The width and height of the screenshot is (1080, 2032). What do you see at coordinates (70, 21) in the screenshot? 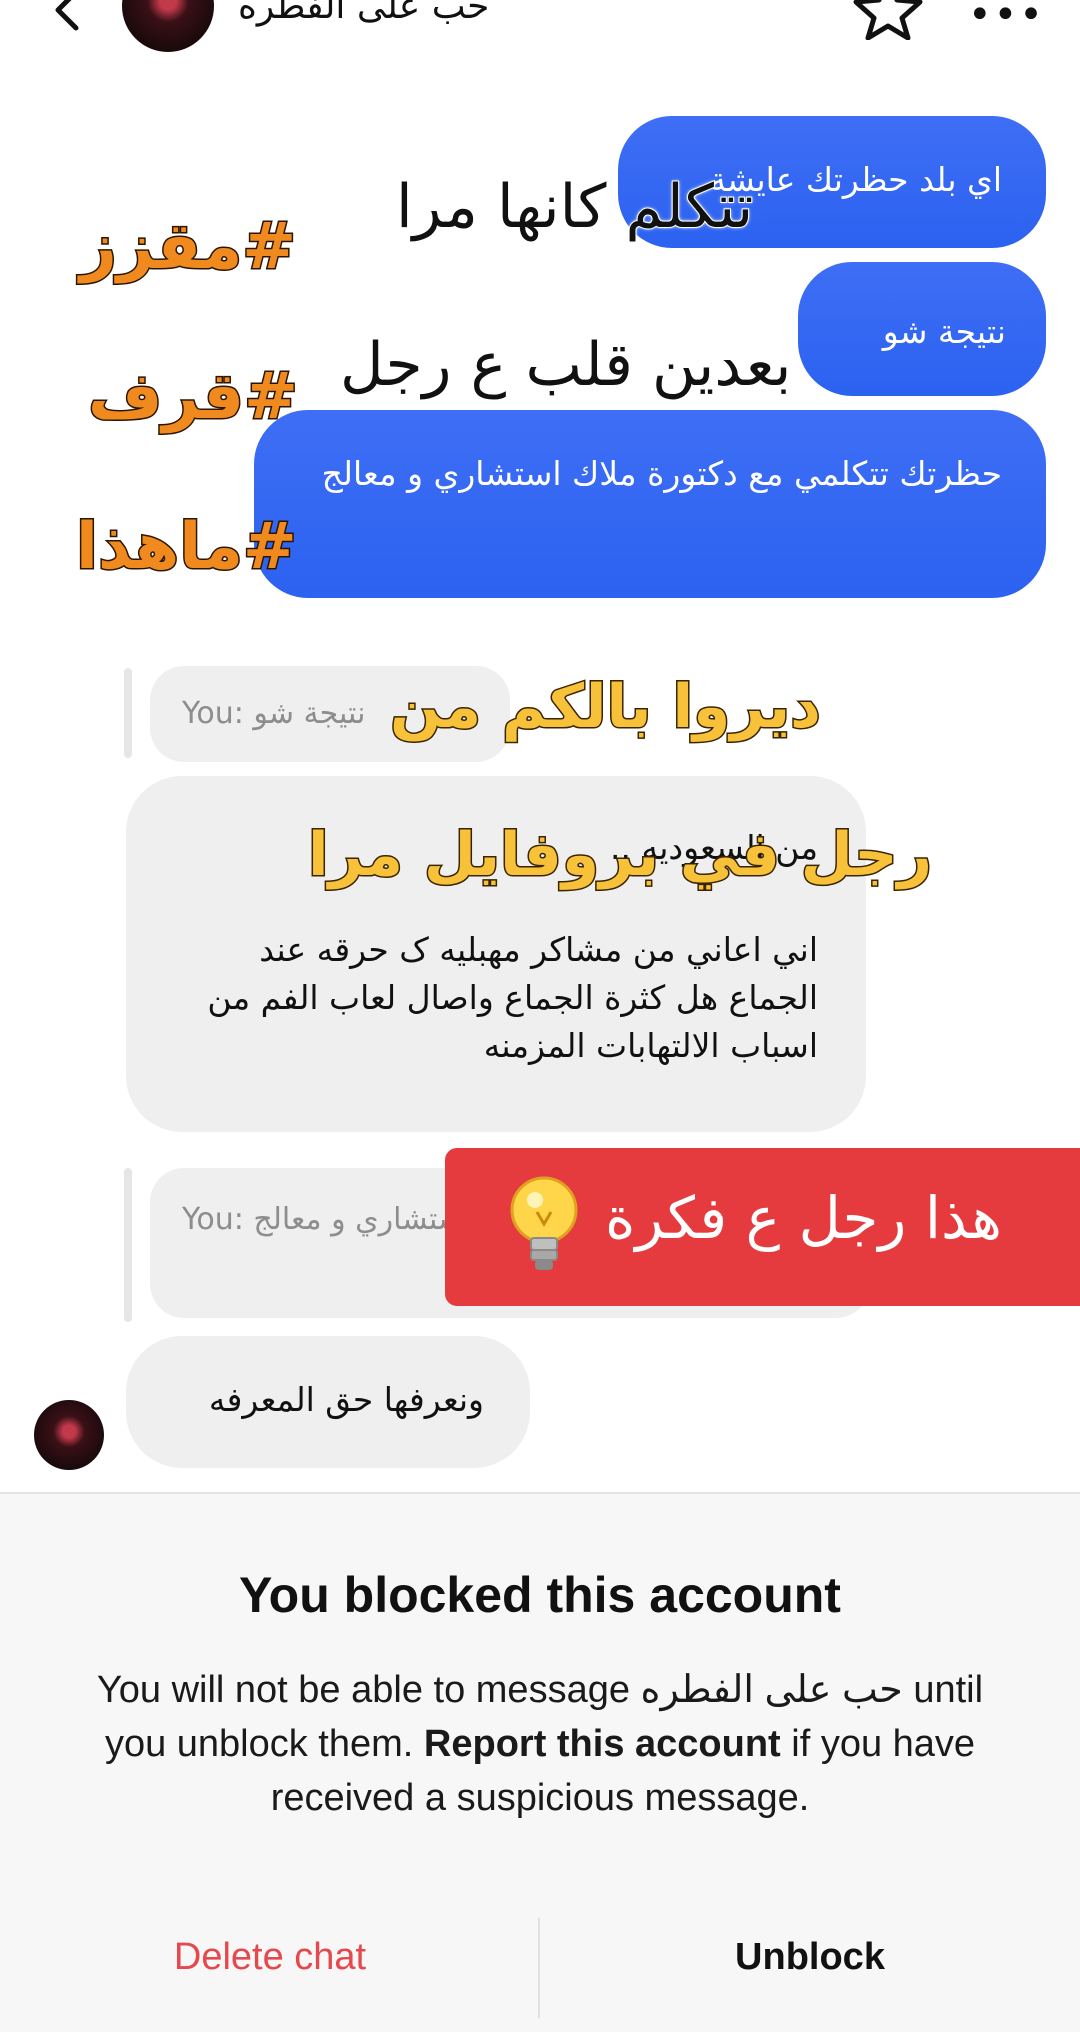
I see `back-icon` at bounding box center [70, 21].